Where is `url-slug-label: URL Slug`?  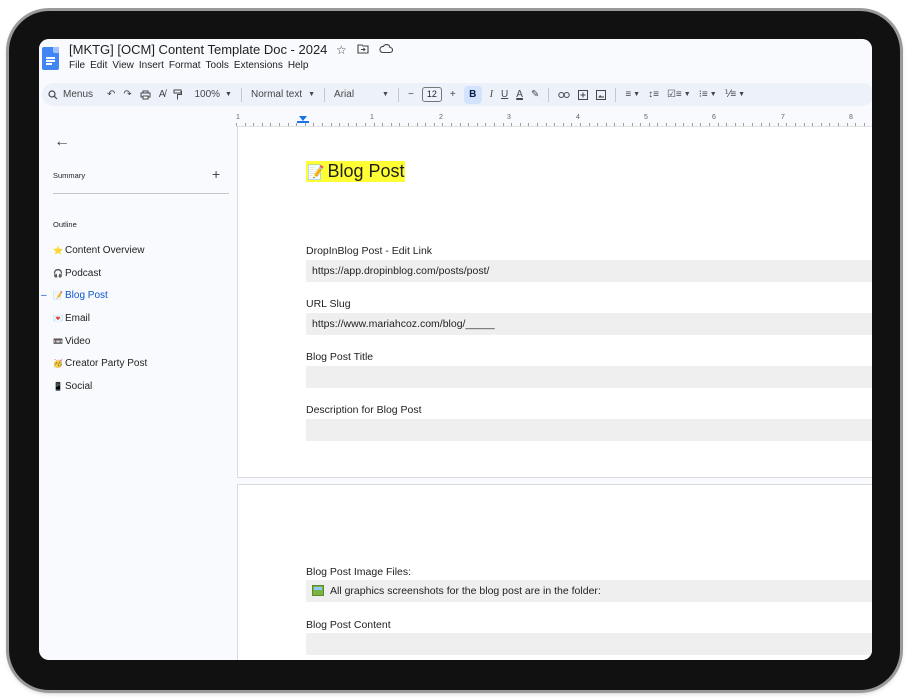 url-slug-label: URL Slug is located at coordinates (328, 304).